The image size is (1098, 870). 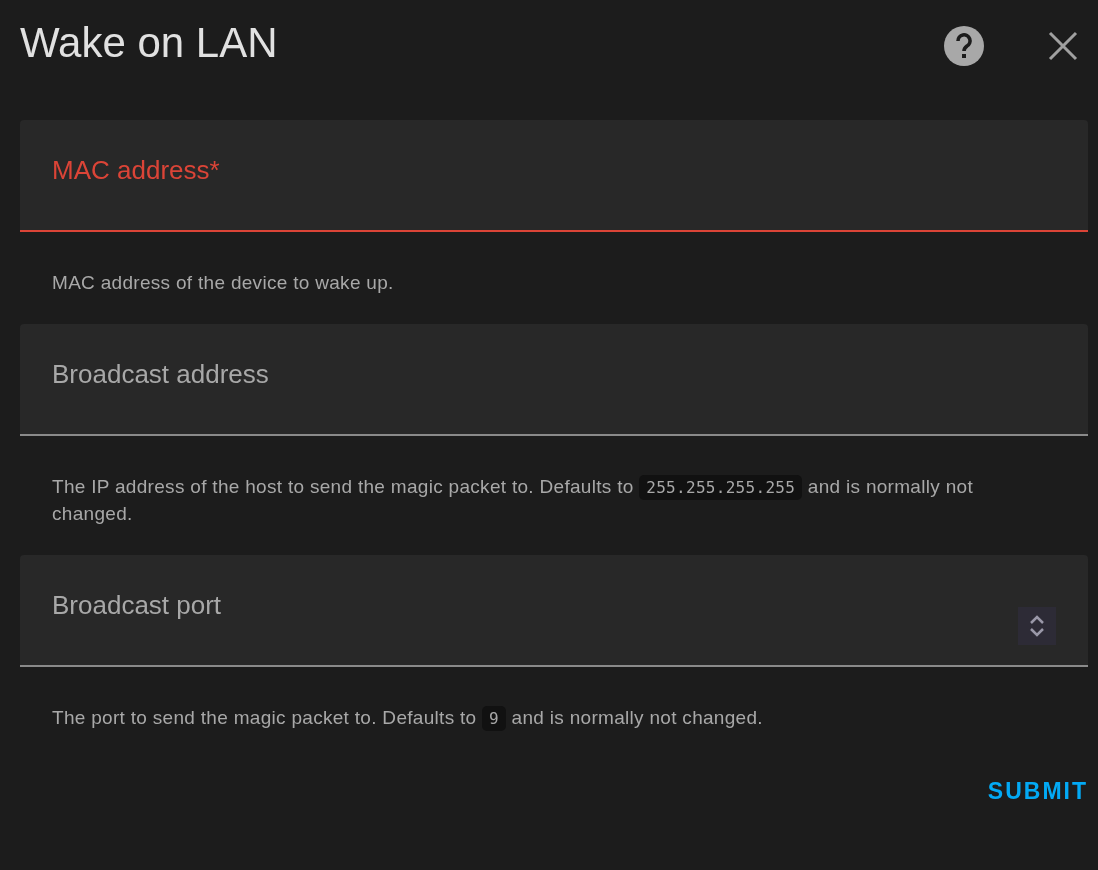 What do you see at coordinates (512, 500) in the screenshot?
I see `helper-text: The IP address of the host to send the magic packet to. Defaults to 255.255.255.255 and is normally not changed.` at bounding box center [512, 500].